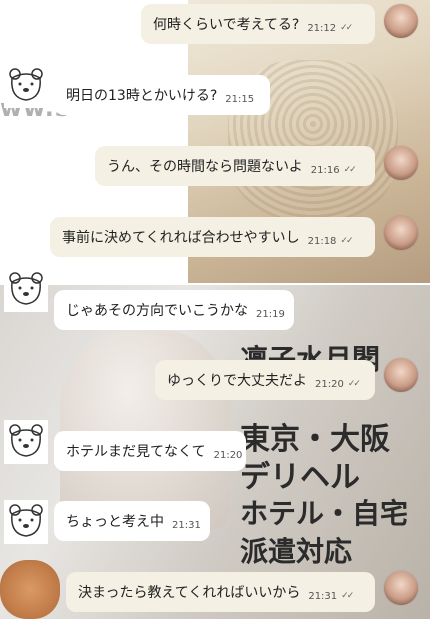  Describe the element at coordinates (115, 522) in the screenshot. I see `message-text: ちょっと考え中` at that location.